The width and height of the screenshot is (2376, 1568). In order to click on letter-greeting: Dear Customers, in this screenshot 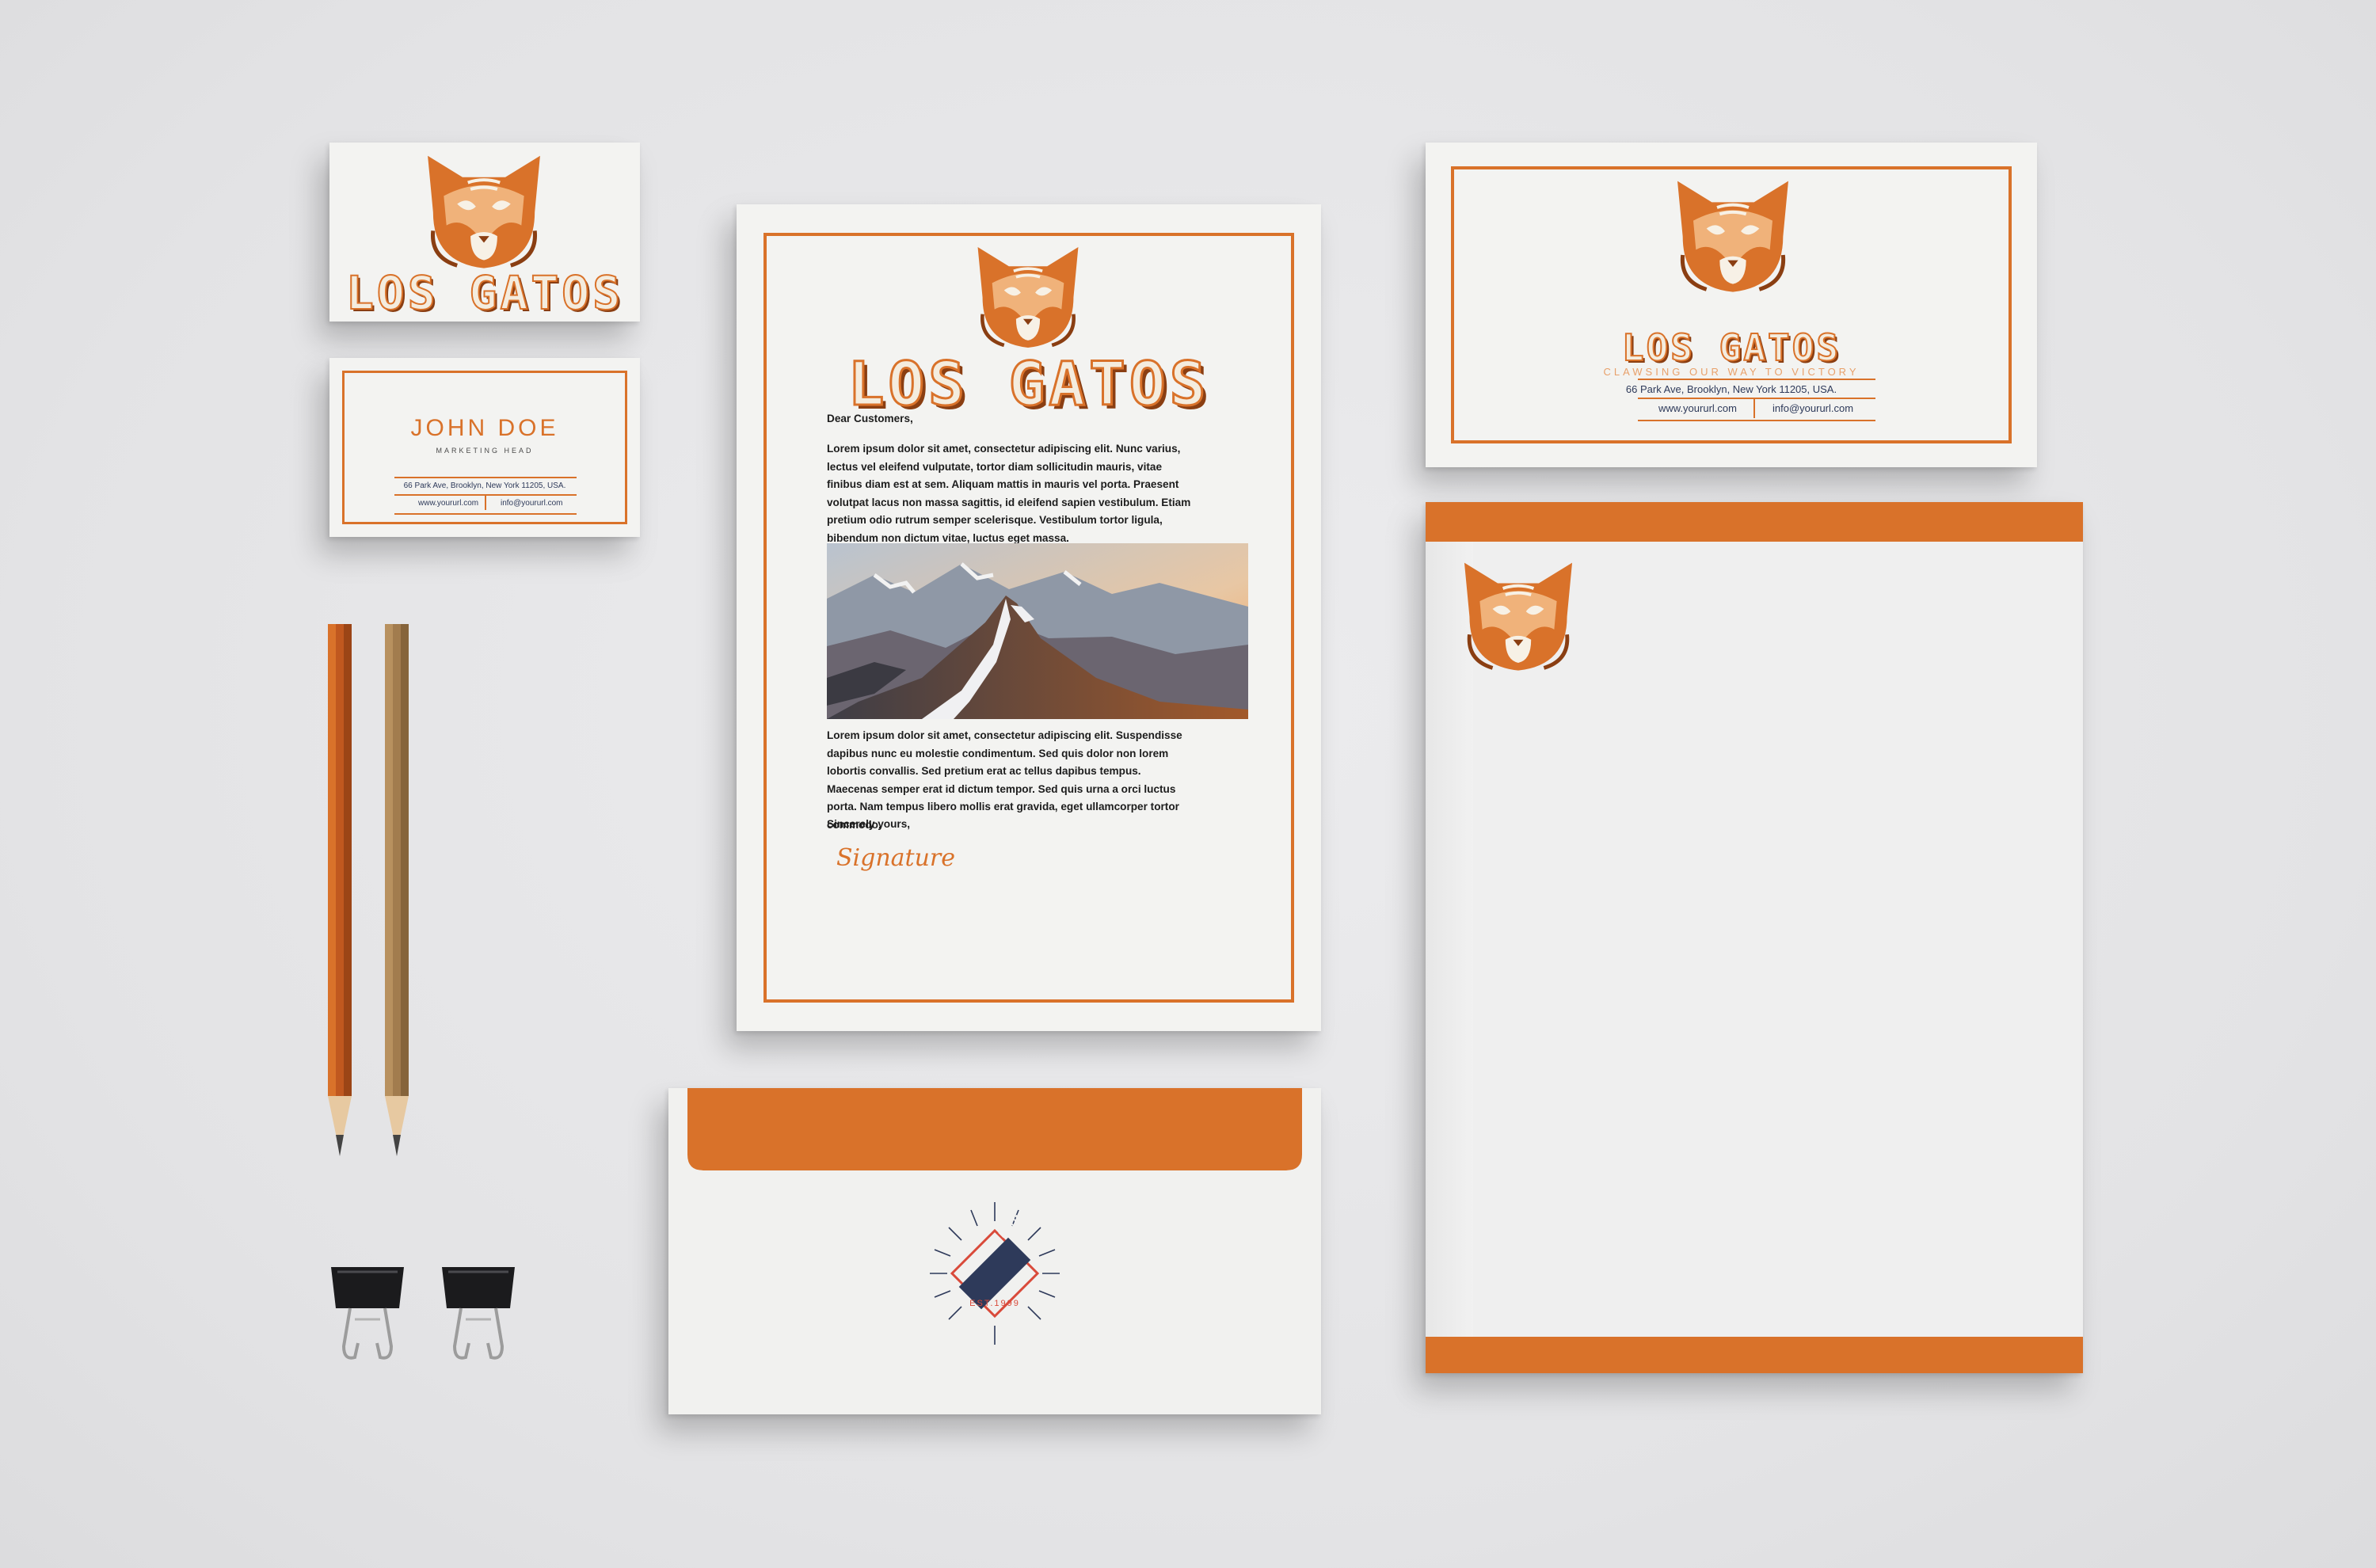, I will do `click(870, 419)`.